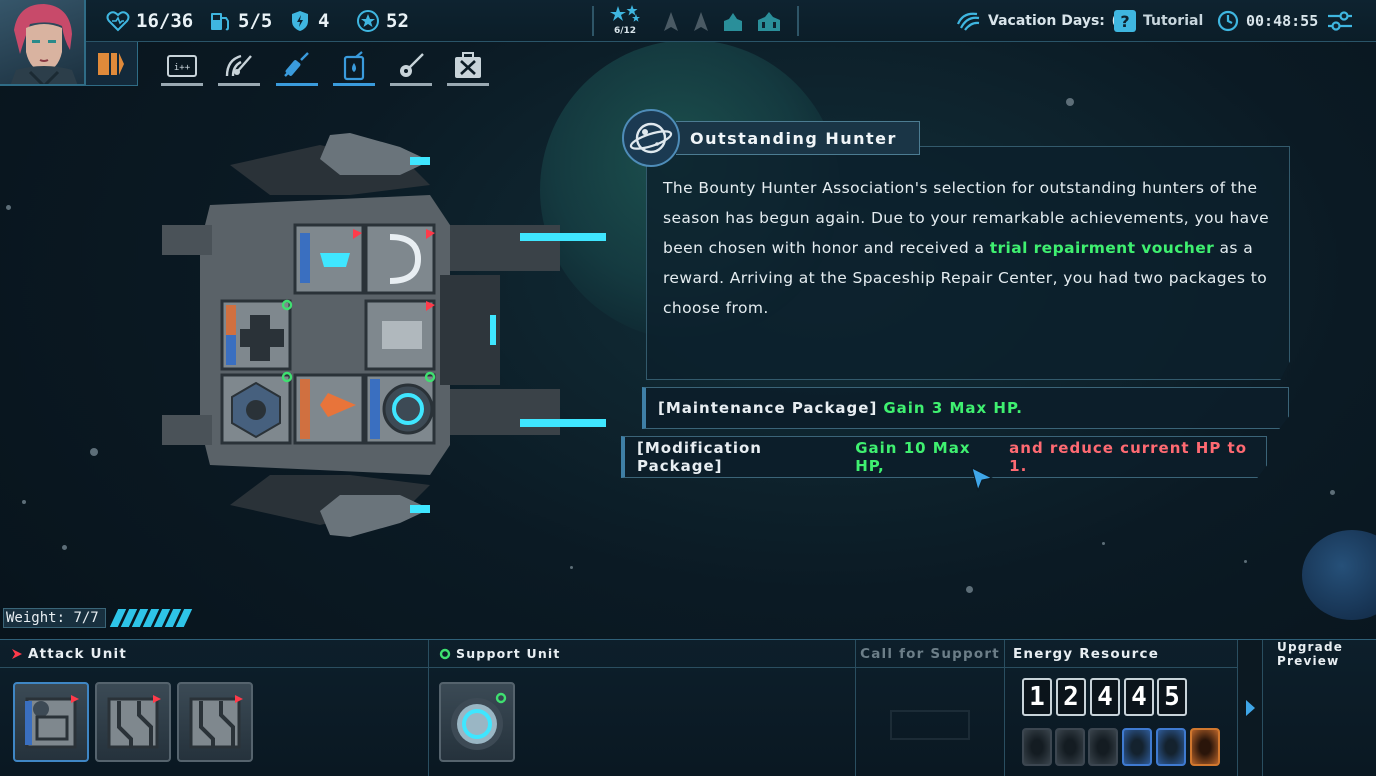 This screenshot has width=1376, height=776. What do you see at coordinates (165, 21) in the screenshot?
I see `hp-value: 16/36` at bounding box center [165, 21].